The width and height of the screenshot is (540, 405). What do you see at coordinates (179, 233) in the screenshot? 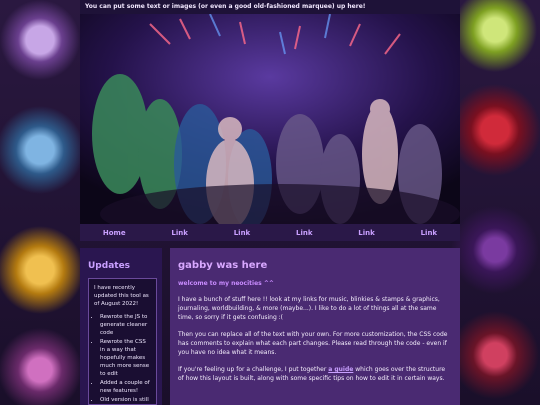
I see `nav-link-1: Link` at bounding box center [179, 233].